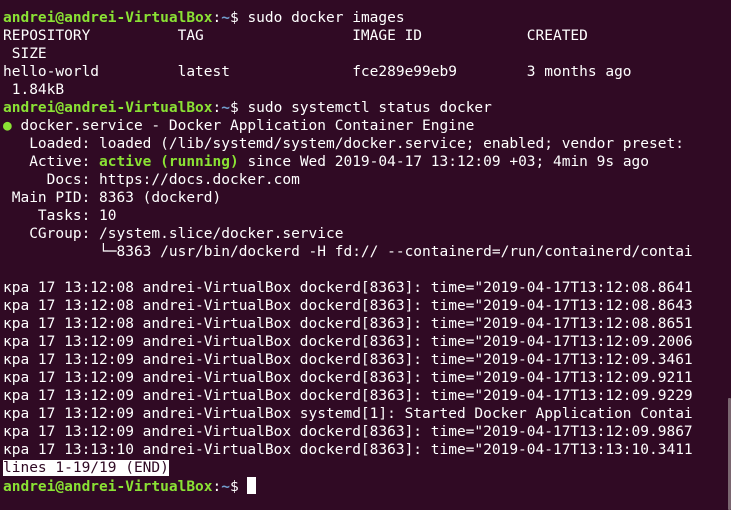 Image resolution: width=731 pixels, height=510 pixels. Describe the element at coordinates (60, 216) in the screenshot. I see `tasks-line: Tasks: 10` at that location.